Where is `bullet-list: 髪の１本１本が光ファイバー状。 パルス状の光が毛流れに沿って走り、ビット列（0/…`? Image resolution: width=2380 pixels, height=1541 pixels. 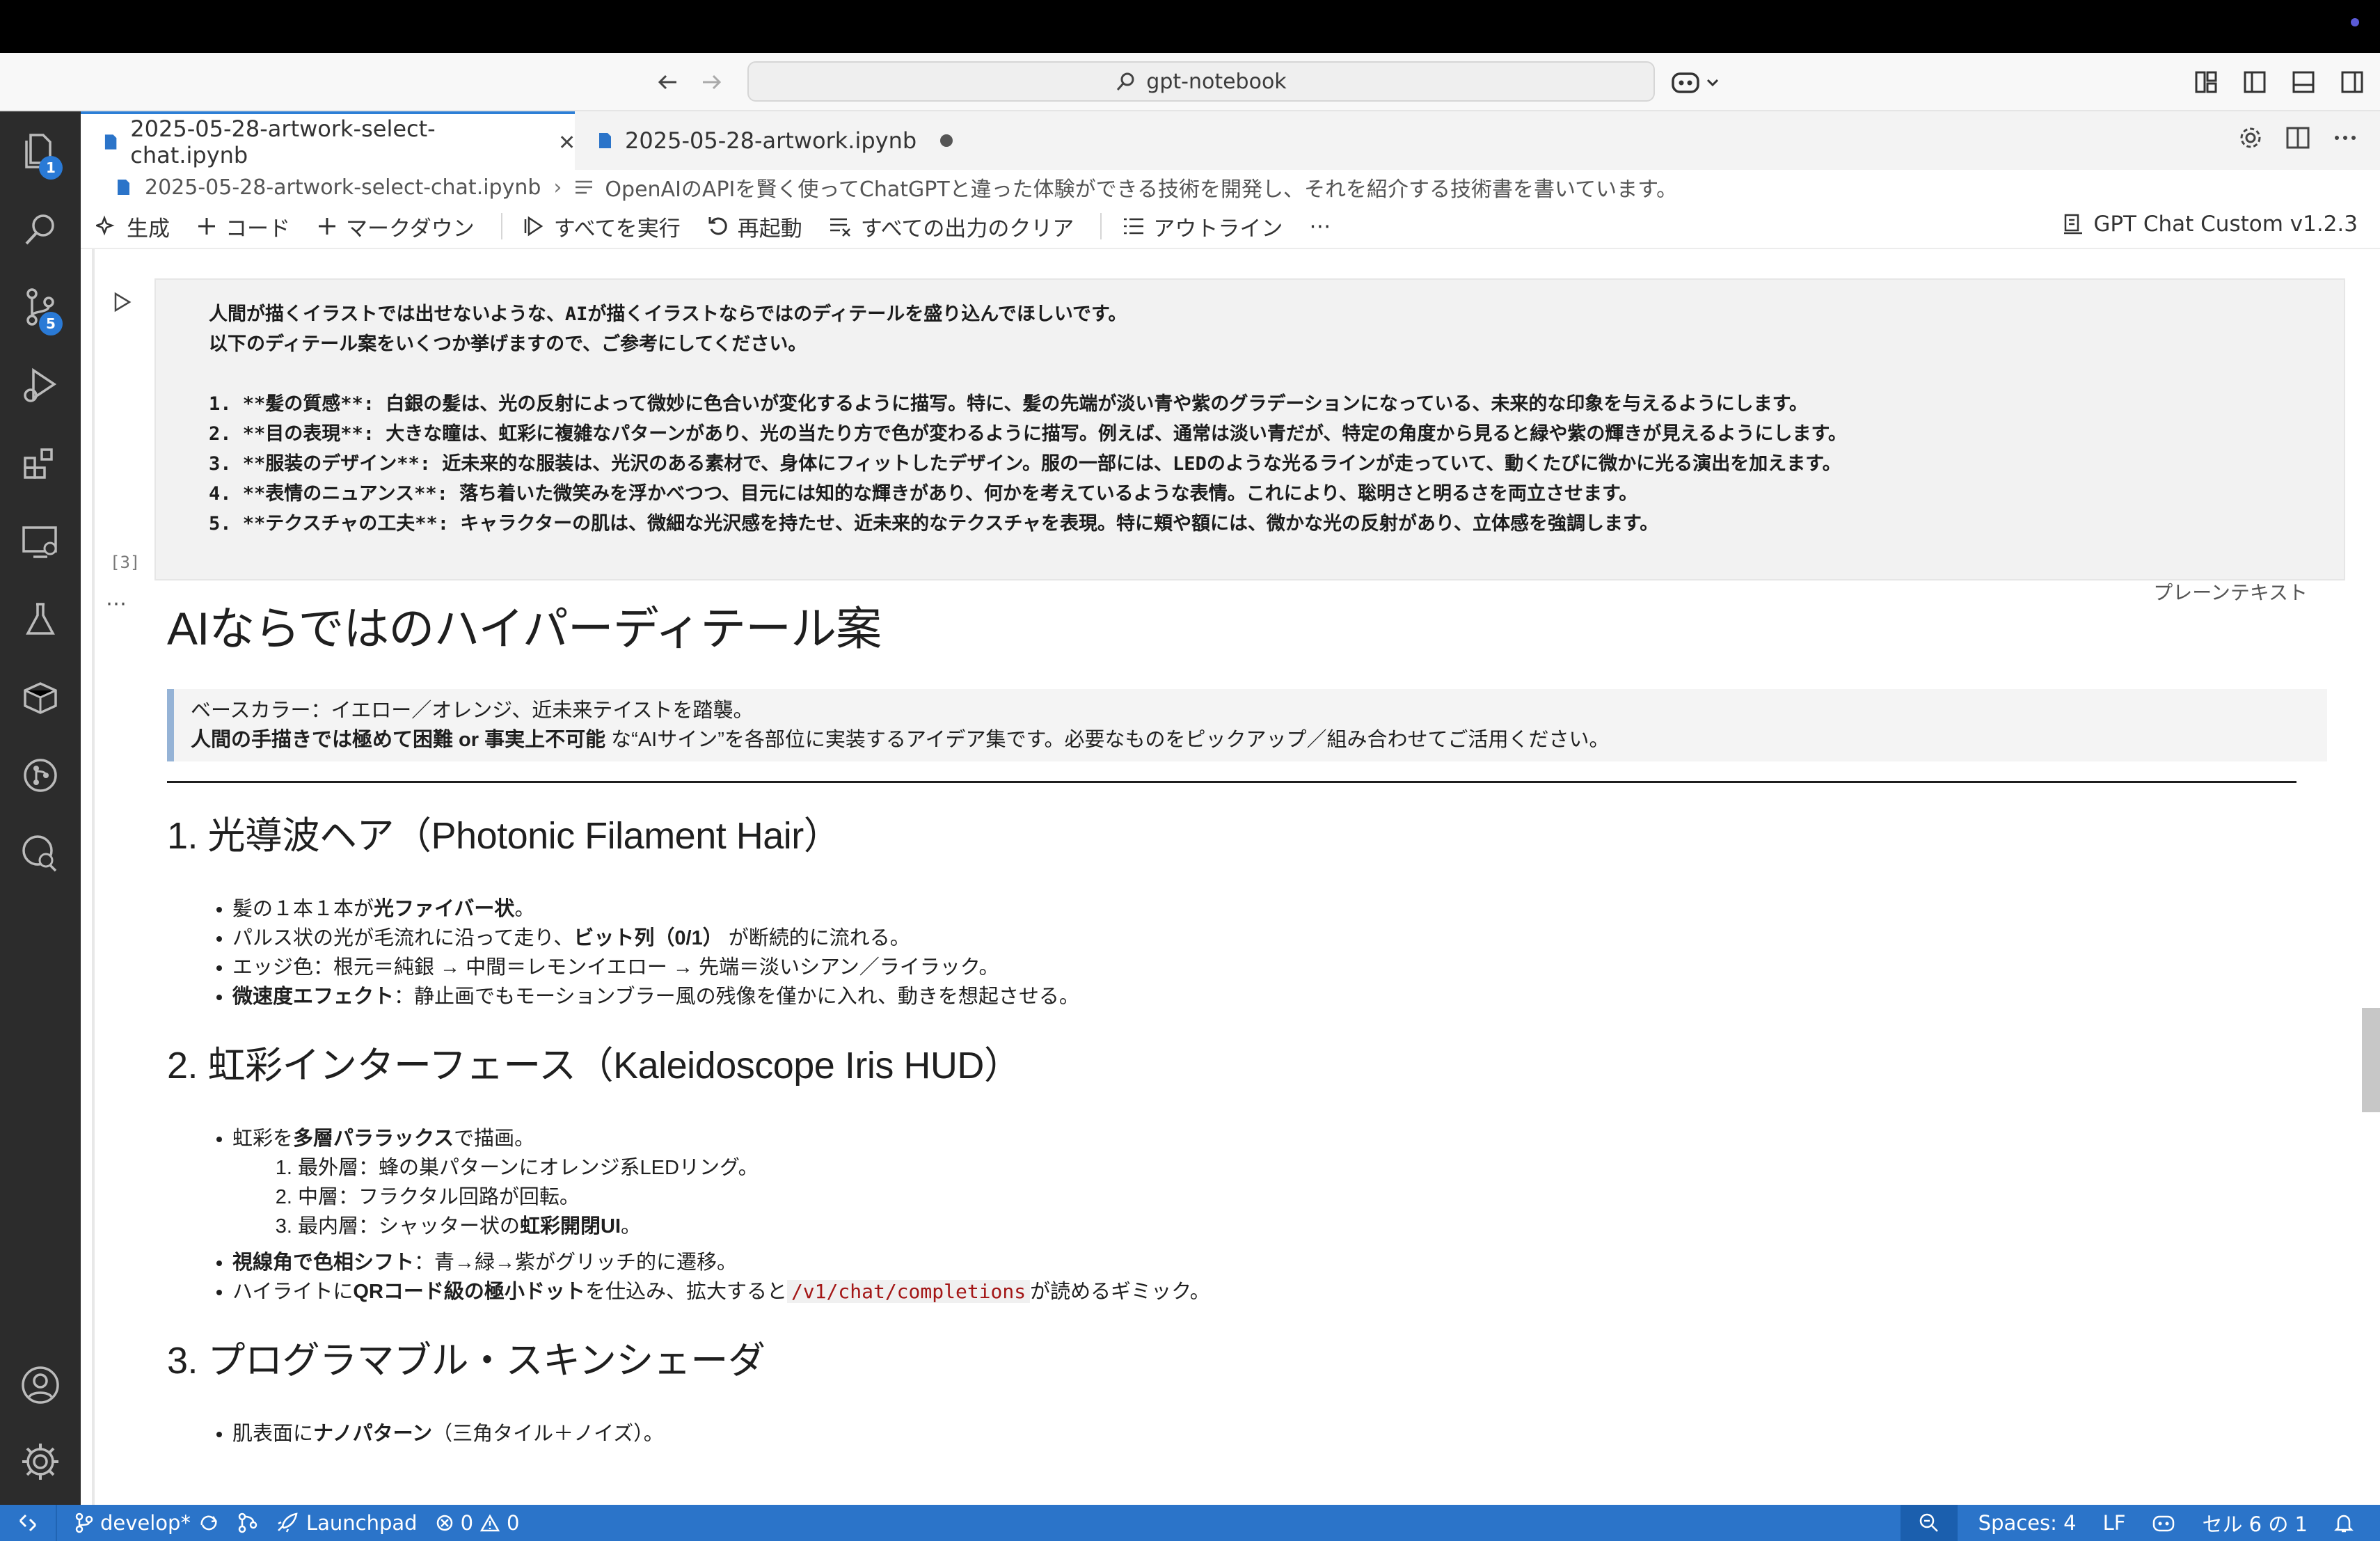
bullet-list: 髪の１本１本が光ファイバー状。 パルス状の光が毛流れに沿って走り、ビット列（0/… is located at coordinates (1231, 952).